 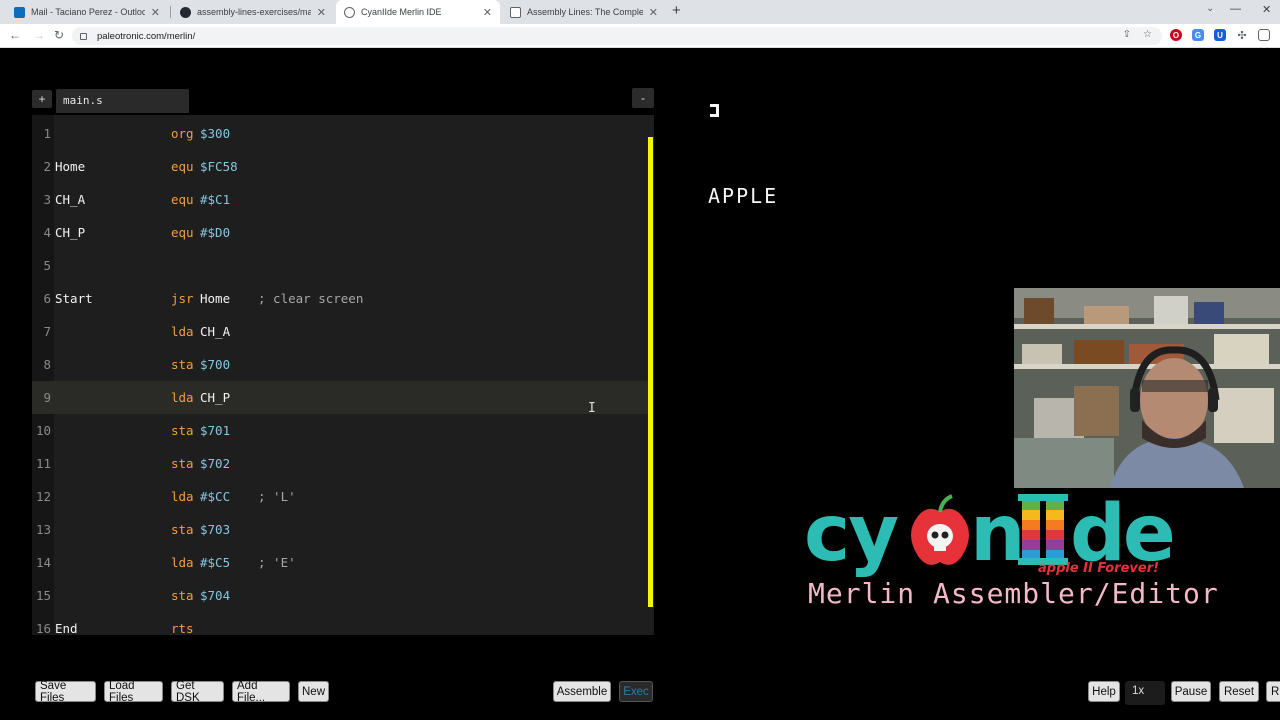 I want to click on code-line: 6 Start jsr Home ; clear screen, so click(x=340, y=298).